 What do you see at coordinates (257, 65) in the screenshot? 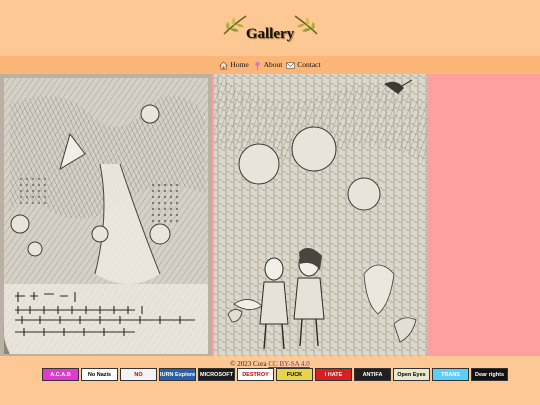
I see `pin-icon` at bounding box center [257, 65].